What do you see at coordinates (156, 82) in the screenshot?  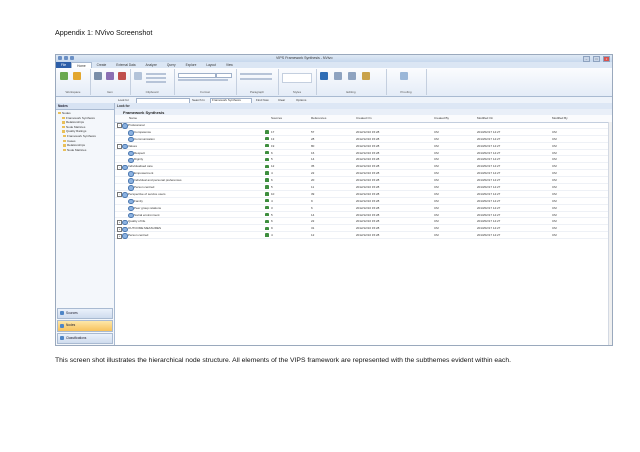 I see `format-painter-icon` at bounding box center [156, 82].